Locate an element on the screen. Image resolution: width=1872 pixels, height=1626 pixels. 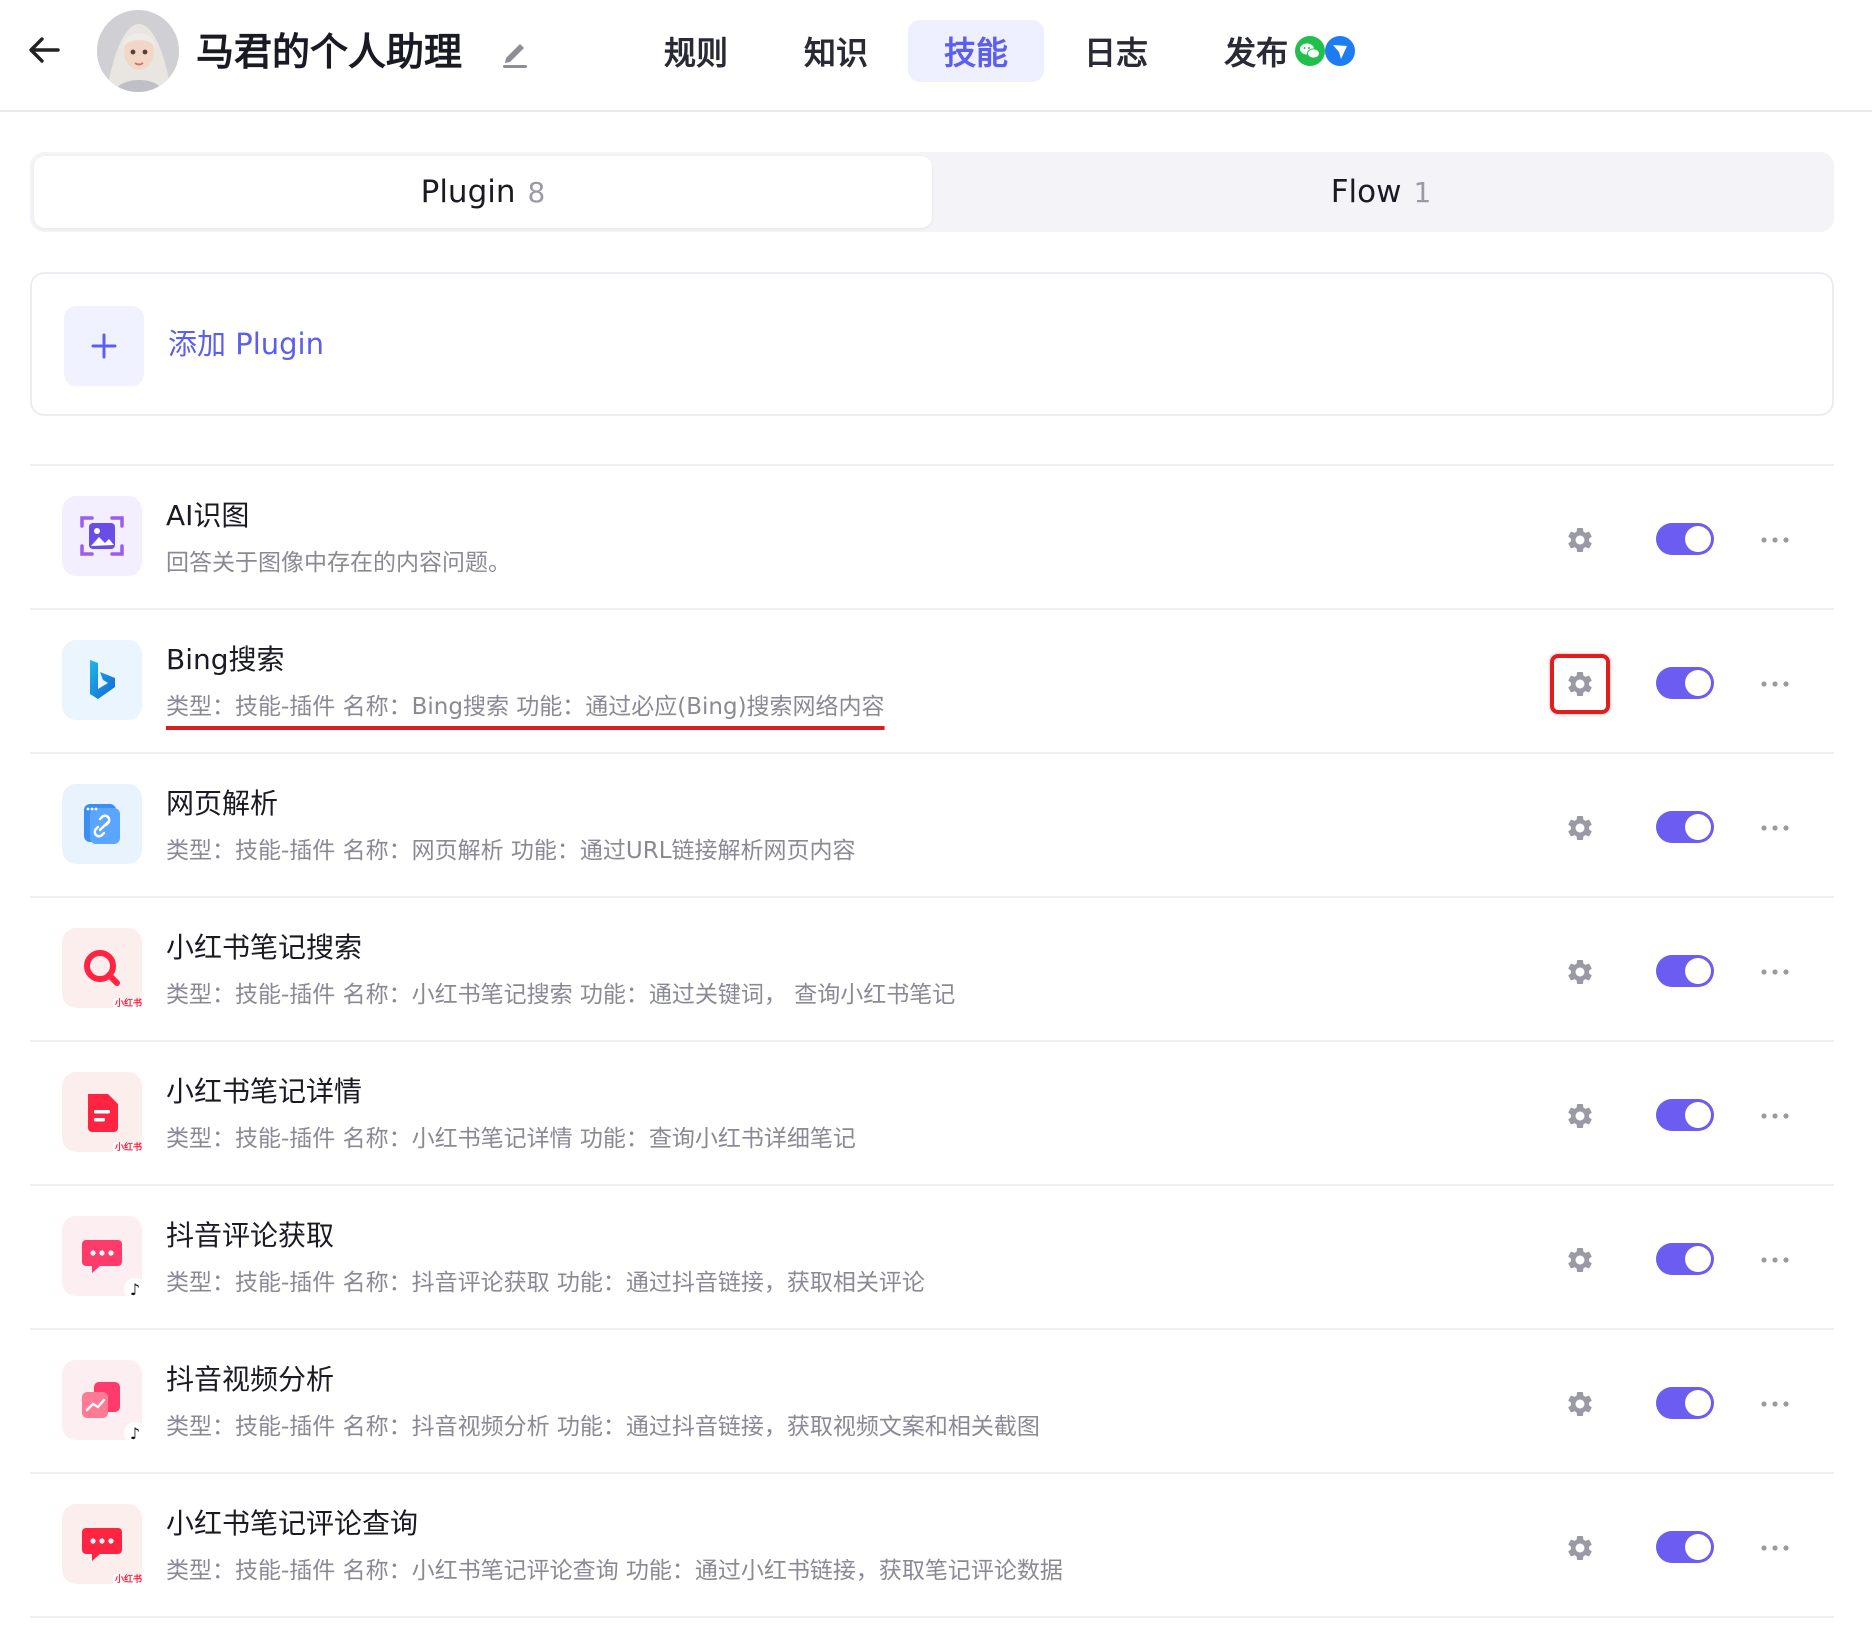
plugin-icon-box: ♪ is located at coordinates (104, 1258).